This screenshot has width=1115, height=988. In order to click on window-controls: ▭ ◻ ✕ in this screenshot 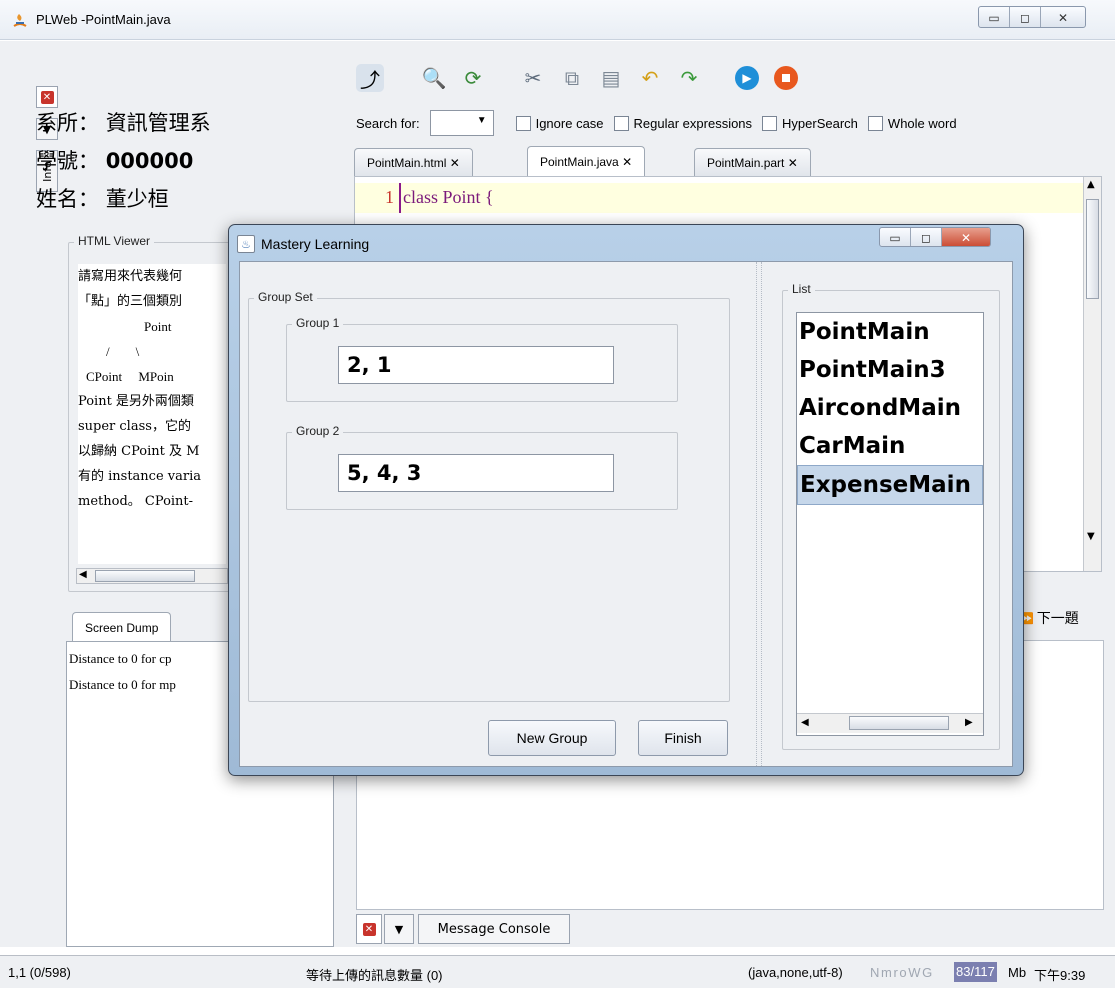, I will do `click(1032, 17)`.